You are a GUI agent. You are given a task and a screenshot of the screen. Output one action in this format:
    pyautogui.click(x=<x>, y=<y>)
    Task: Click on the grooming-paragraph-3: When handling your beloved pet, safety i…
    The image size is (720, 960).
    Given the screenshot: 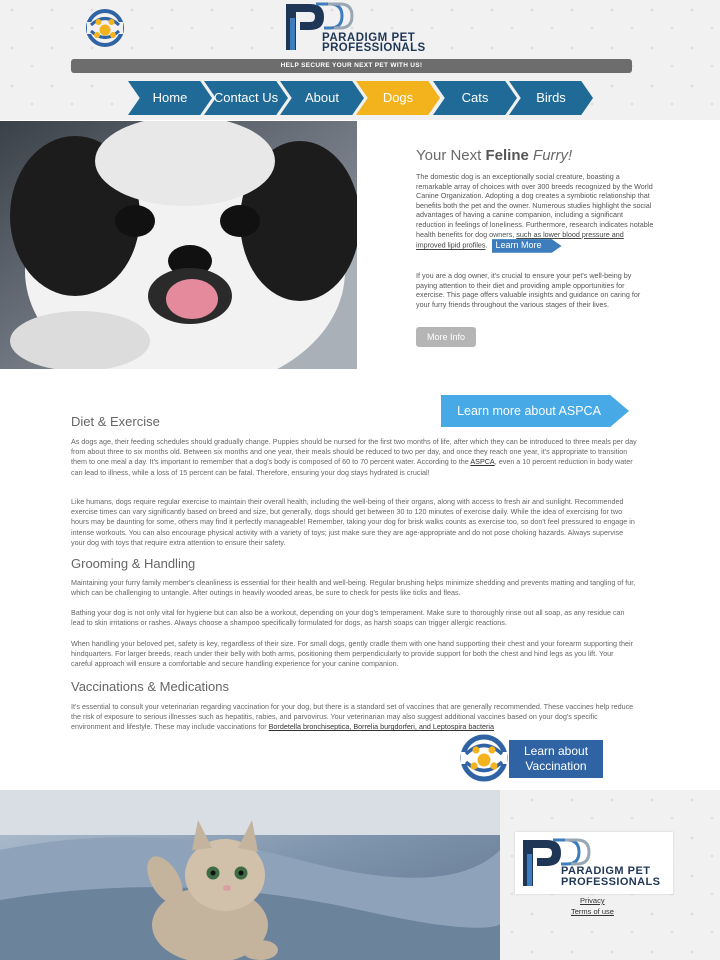 What is the action you would take?
    pyautogui.click(x=352, y=654)
    